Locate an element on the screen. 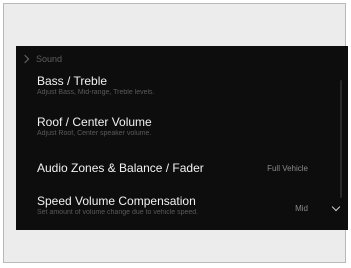 This screenshot has width=351, height=268. breadcrumb: Sound is located at coordinates (41, 59).